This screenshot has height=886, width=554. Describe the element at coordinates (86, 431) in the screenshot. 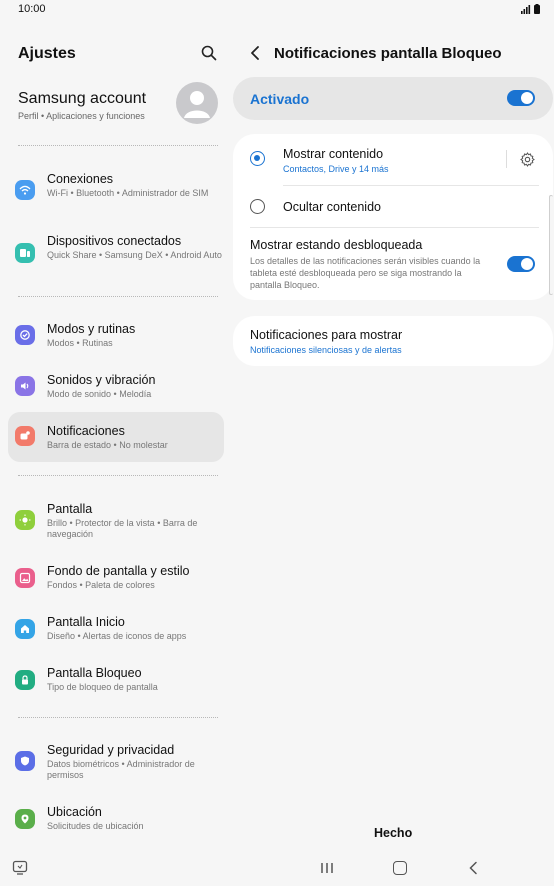

I see `item-title: Notificaciones` at that location.